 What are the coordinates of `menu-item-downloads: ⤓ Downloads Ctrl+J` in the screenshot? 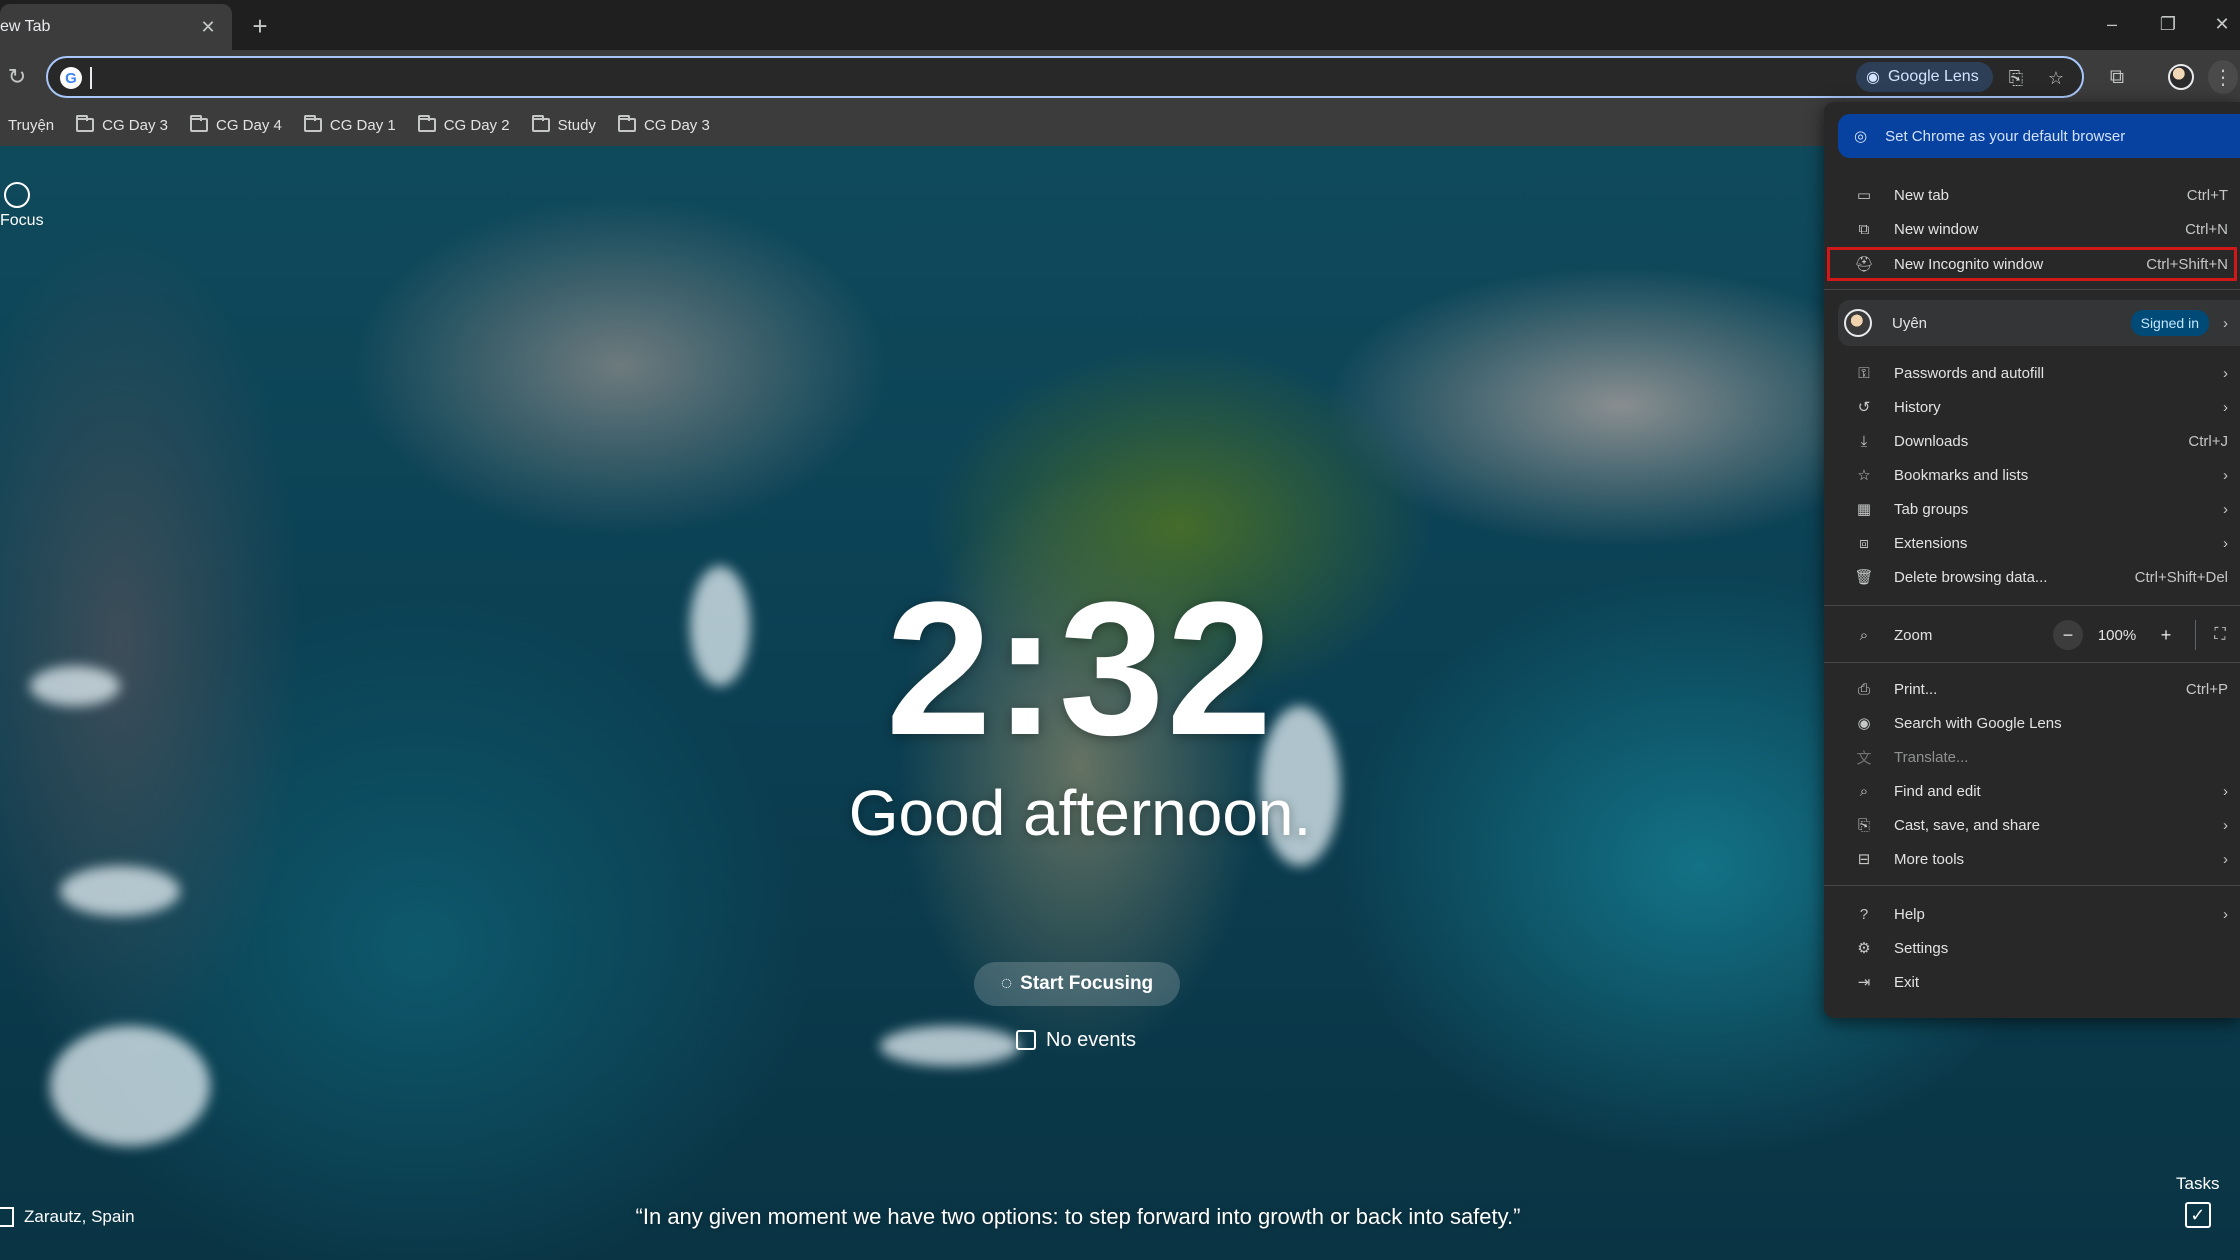 It's located at (2032, 441).